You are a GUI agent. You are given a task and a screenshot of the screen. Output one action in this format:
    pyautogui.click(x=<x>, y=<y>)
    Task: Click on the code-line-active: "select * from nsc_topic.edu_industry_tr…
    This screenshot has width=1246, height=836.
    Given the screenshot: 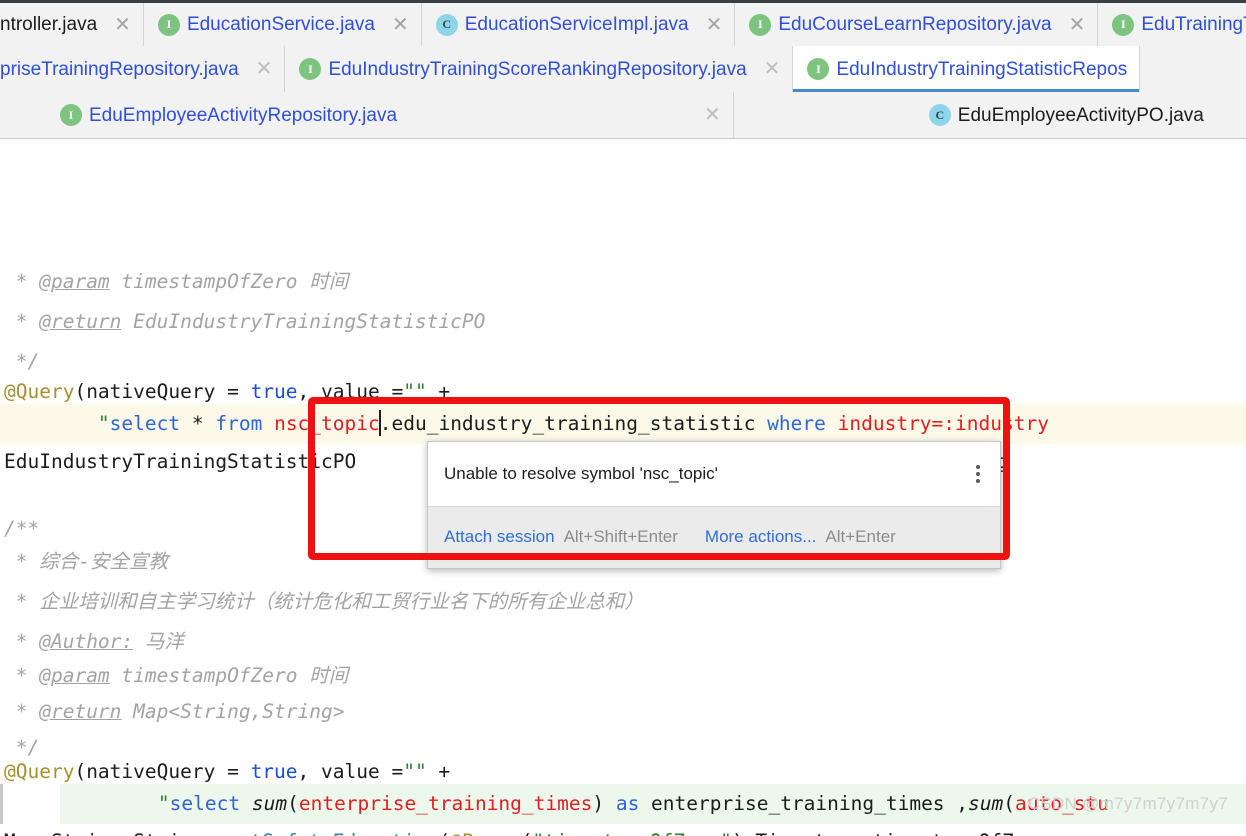 What is the action you would take?
    pyautogui.click(x=623, y=424)
    